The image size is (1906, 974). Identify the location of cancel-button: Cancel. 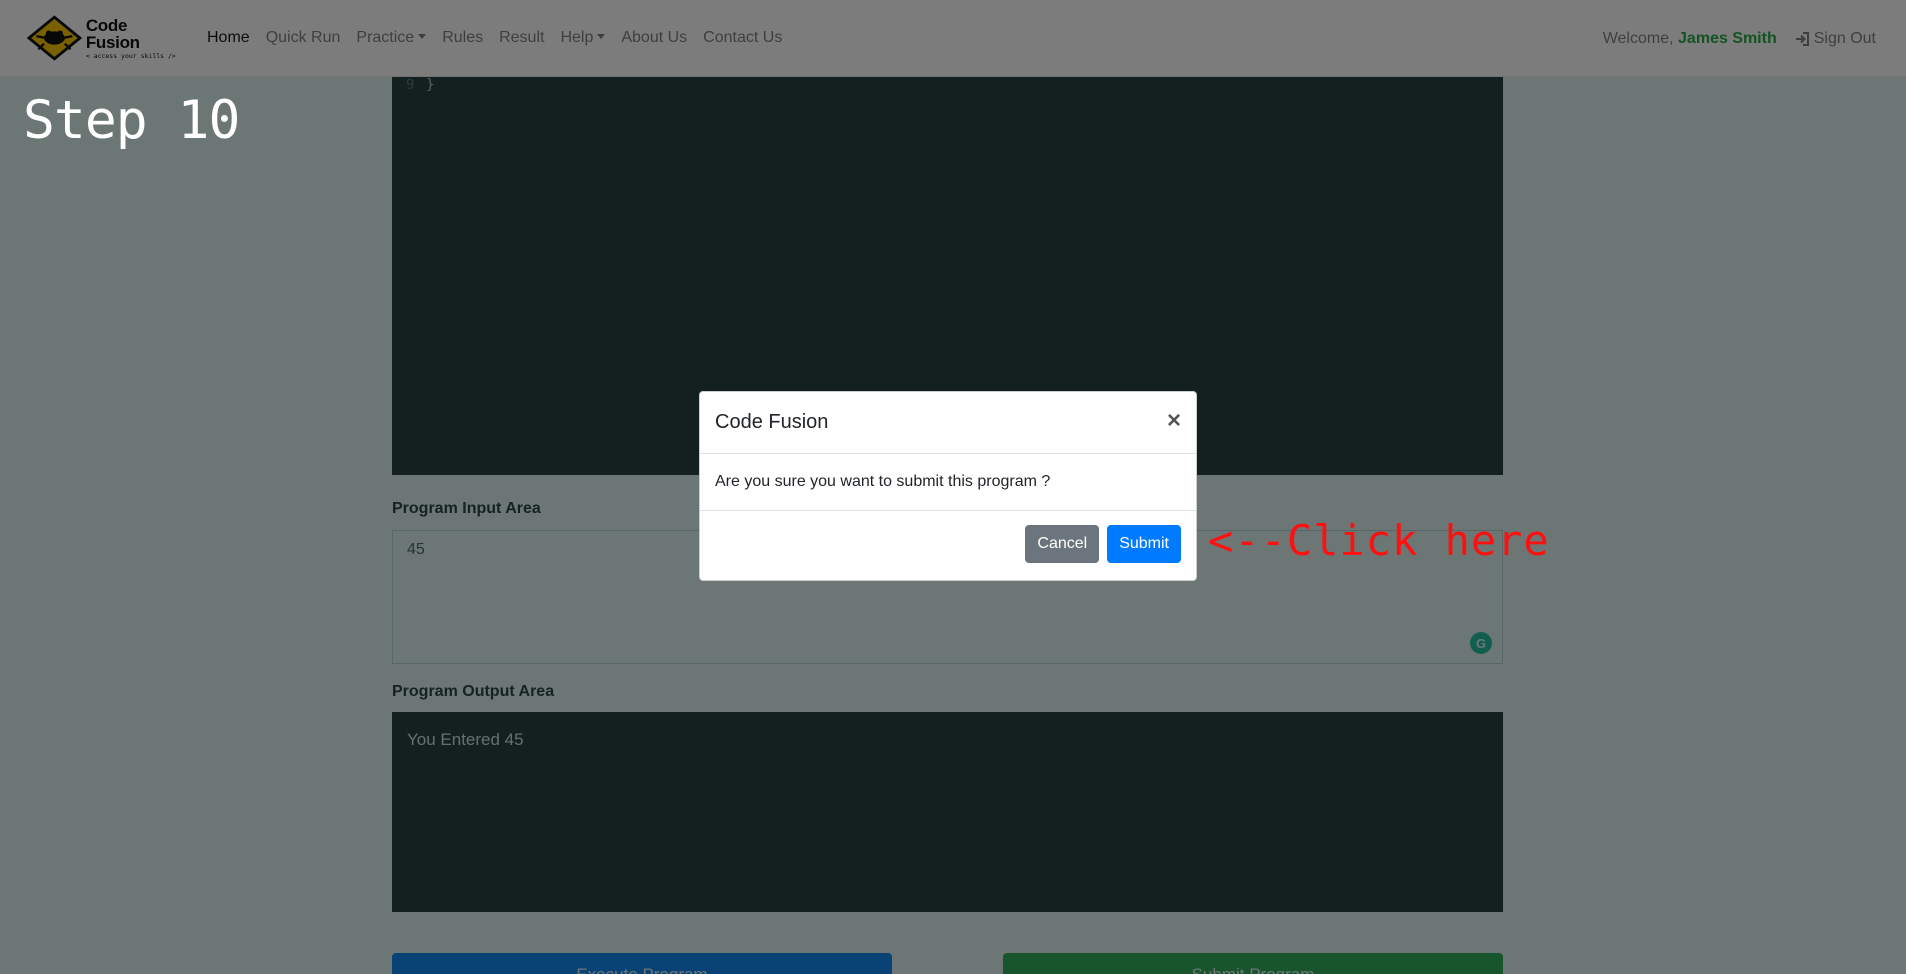
(1062, 544).